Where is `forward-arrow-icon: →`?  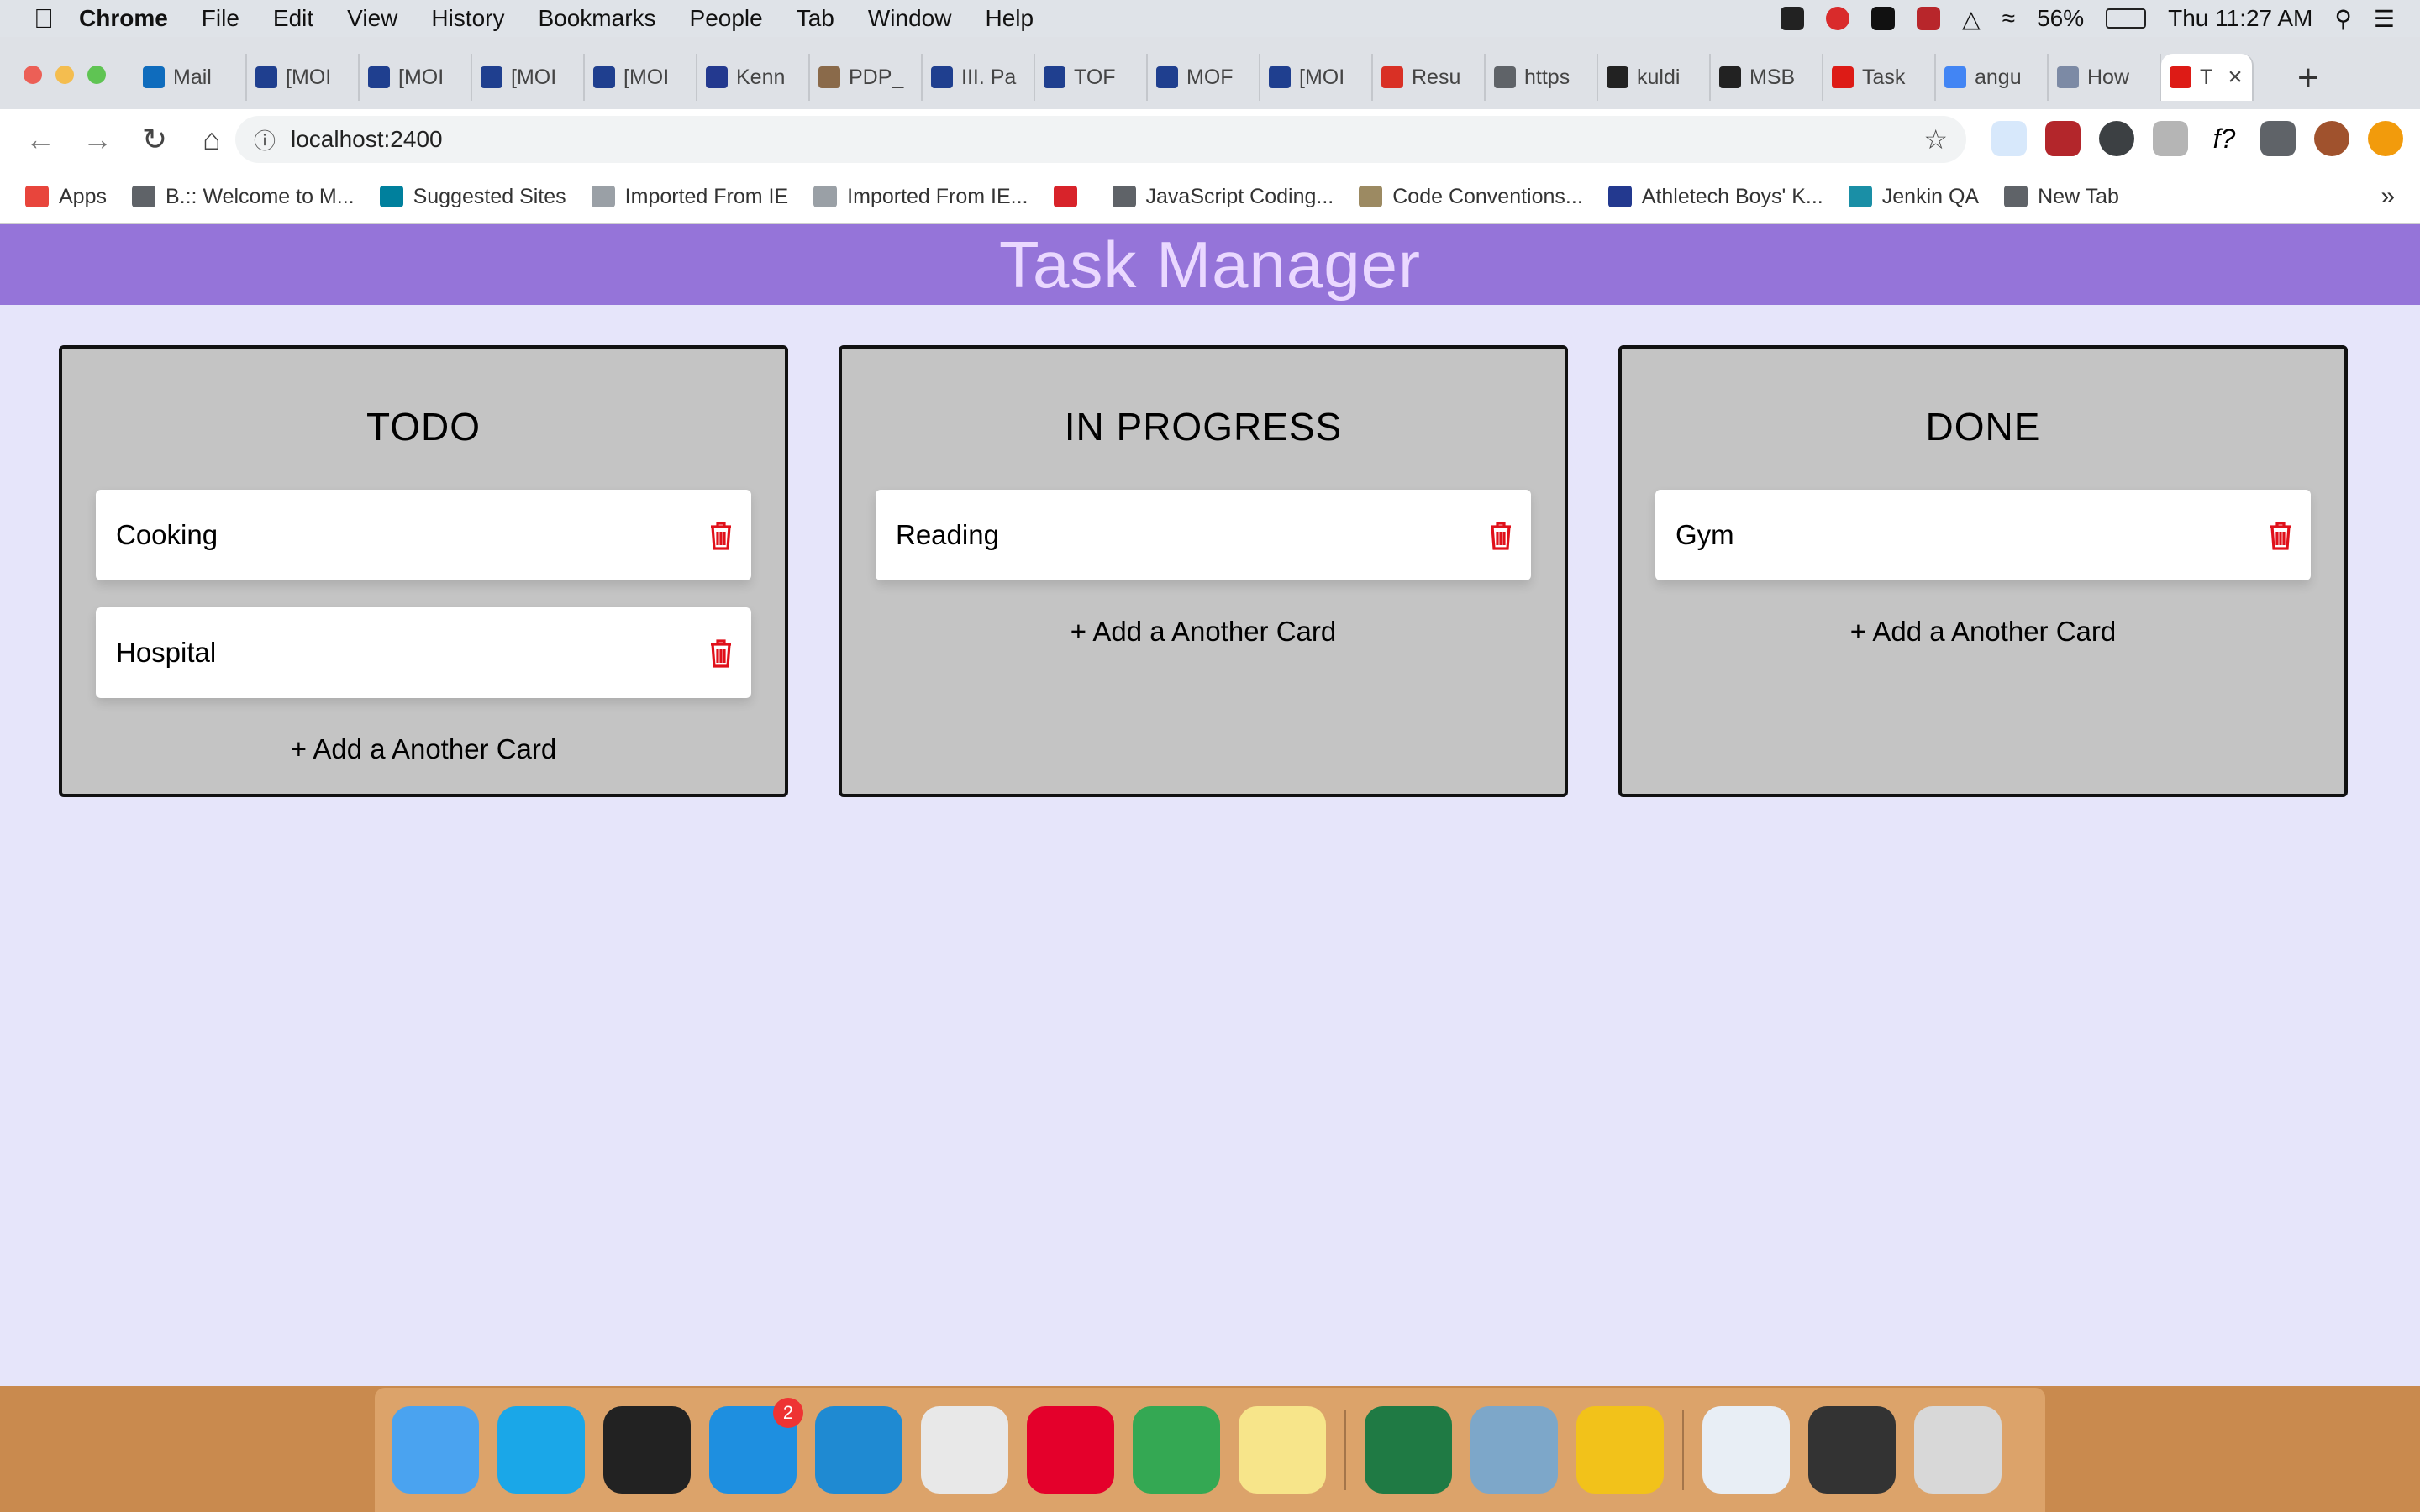 forward-arrow-icon: → is located at coordinates (97, 139).